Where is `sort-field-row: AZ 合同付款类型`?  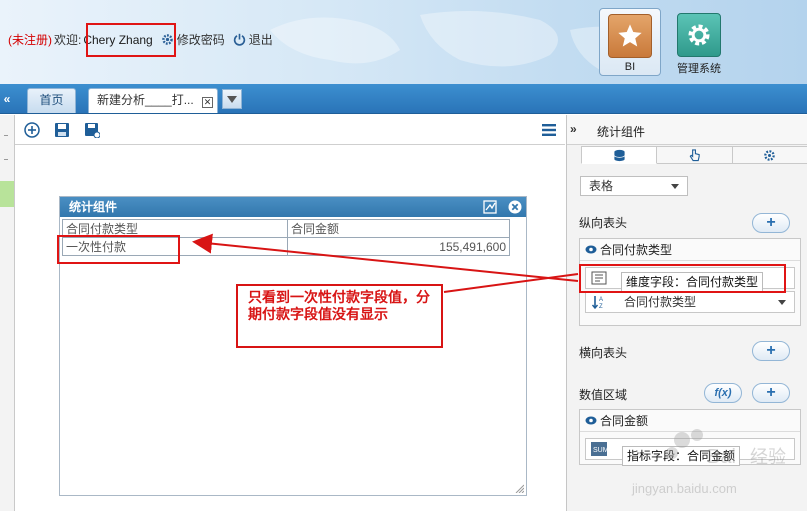
sort-field-row: AZ 合同付款类型 is located at coordinates (690, 302).